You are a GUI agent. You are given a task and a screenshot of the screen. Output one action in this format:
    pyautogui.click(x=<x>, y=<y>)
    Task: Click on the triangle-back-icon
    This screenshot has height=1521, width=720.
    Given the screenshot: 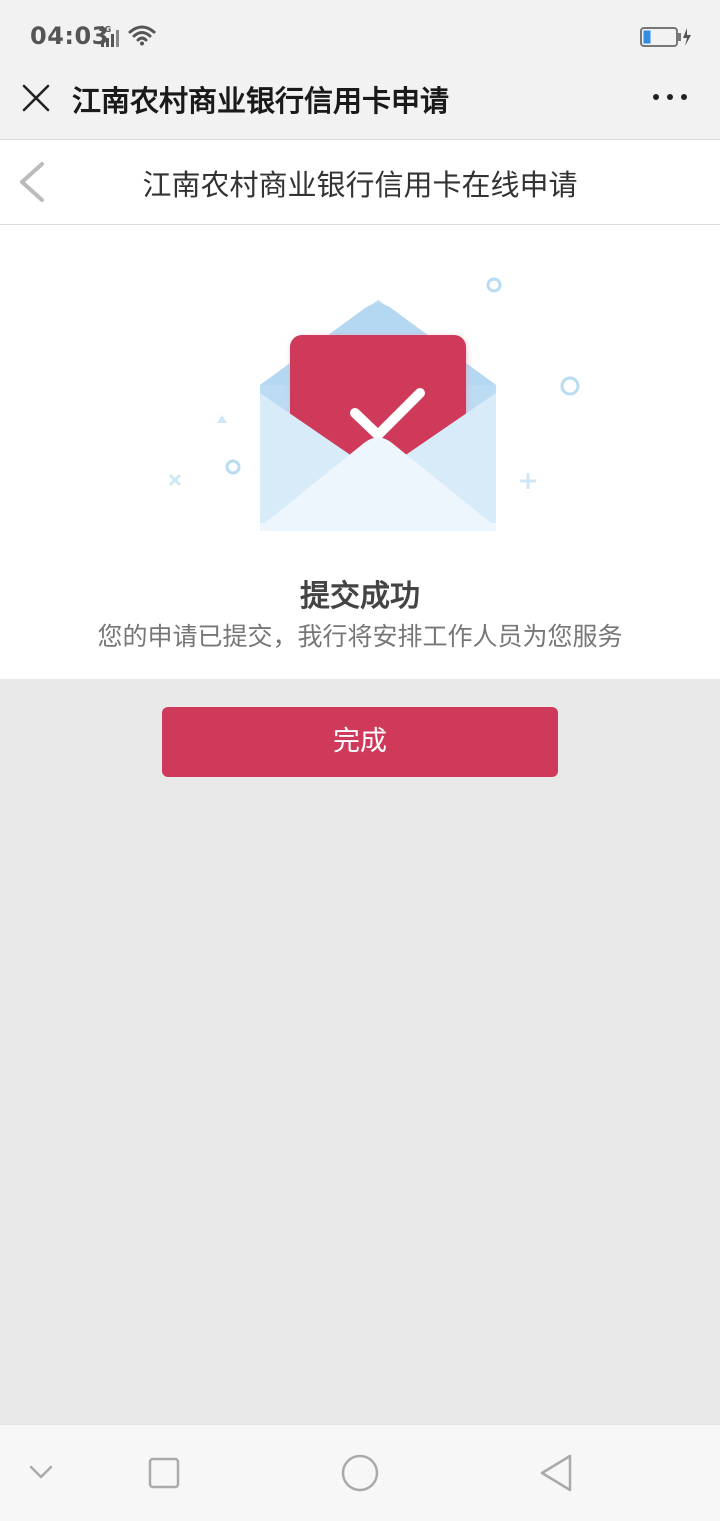 What is the action you would take?
    pyautogui.click(x=556, y=1473)
    